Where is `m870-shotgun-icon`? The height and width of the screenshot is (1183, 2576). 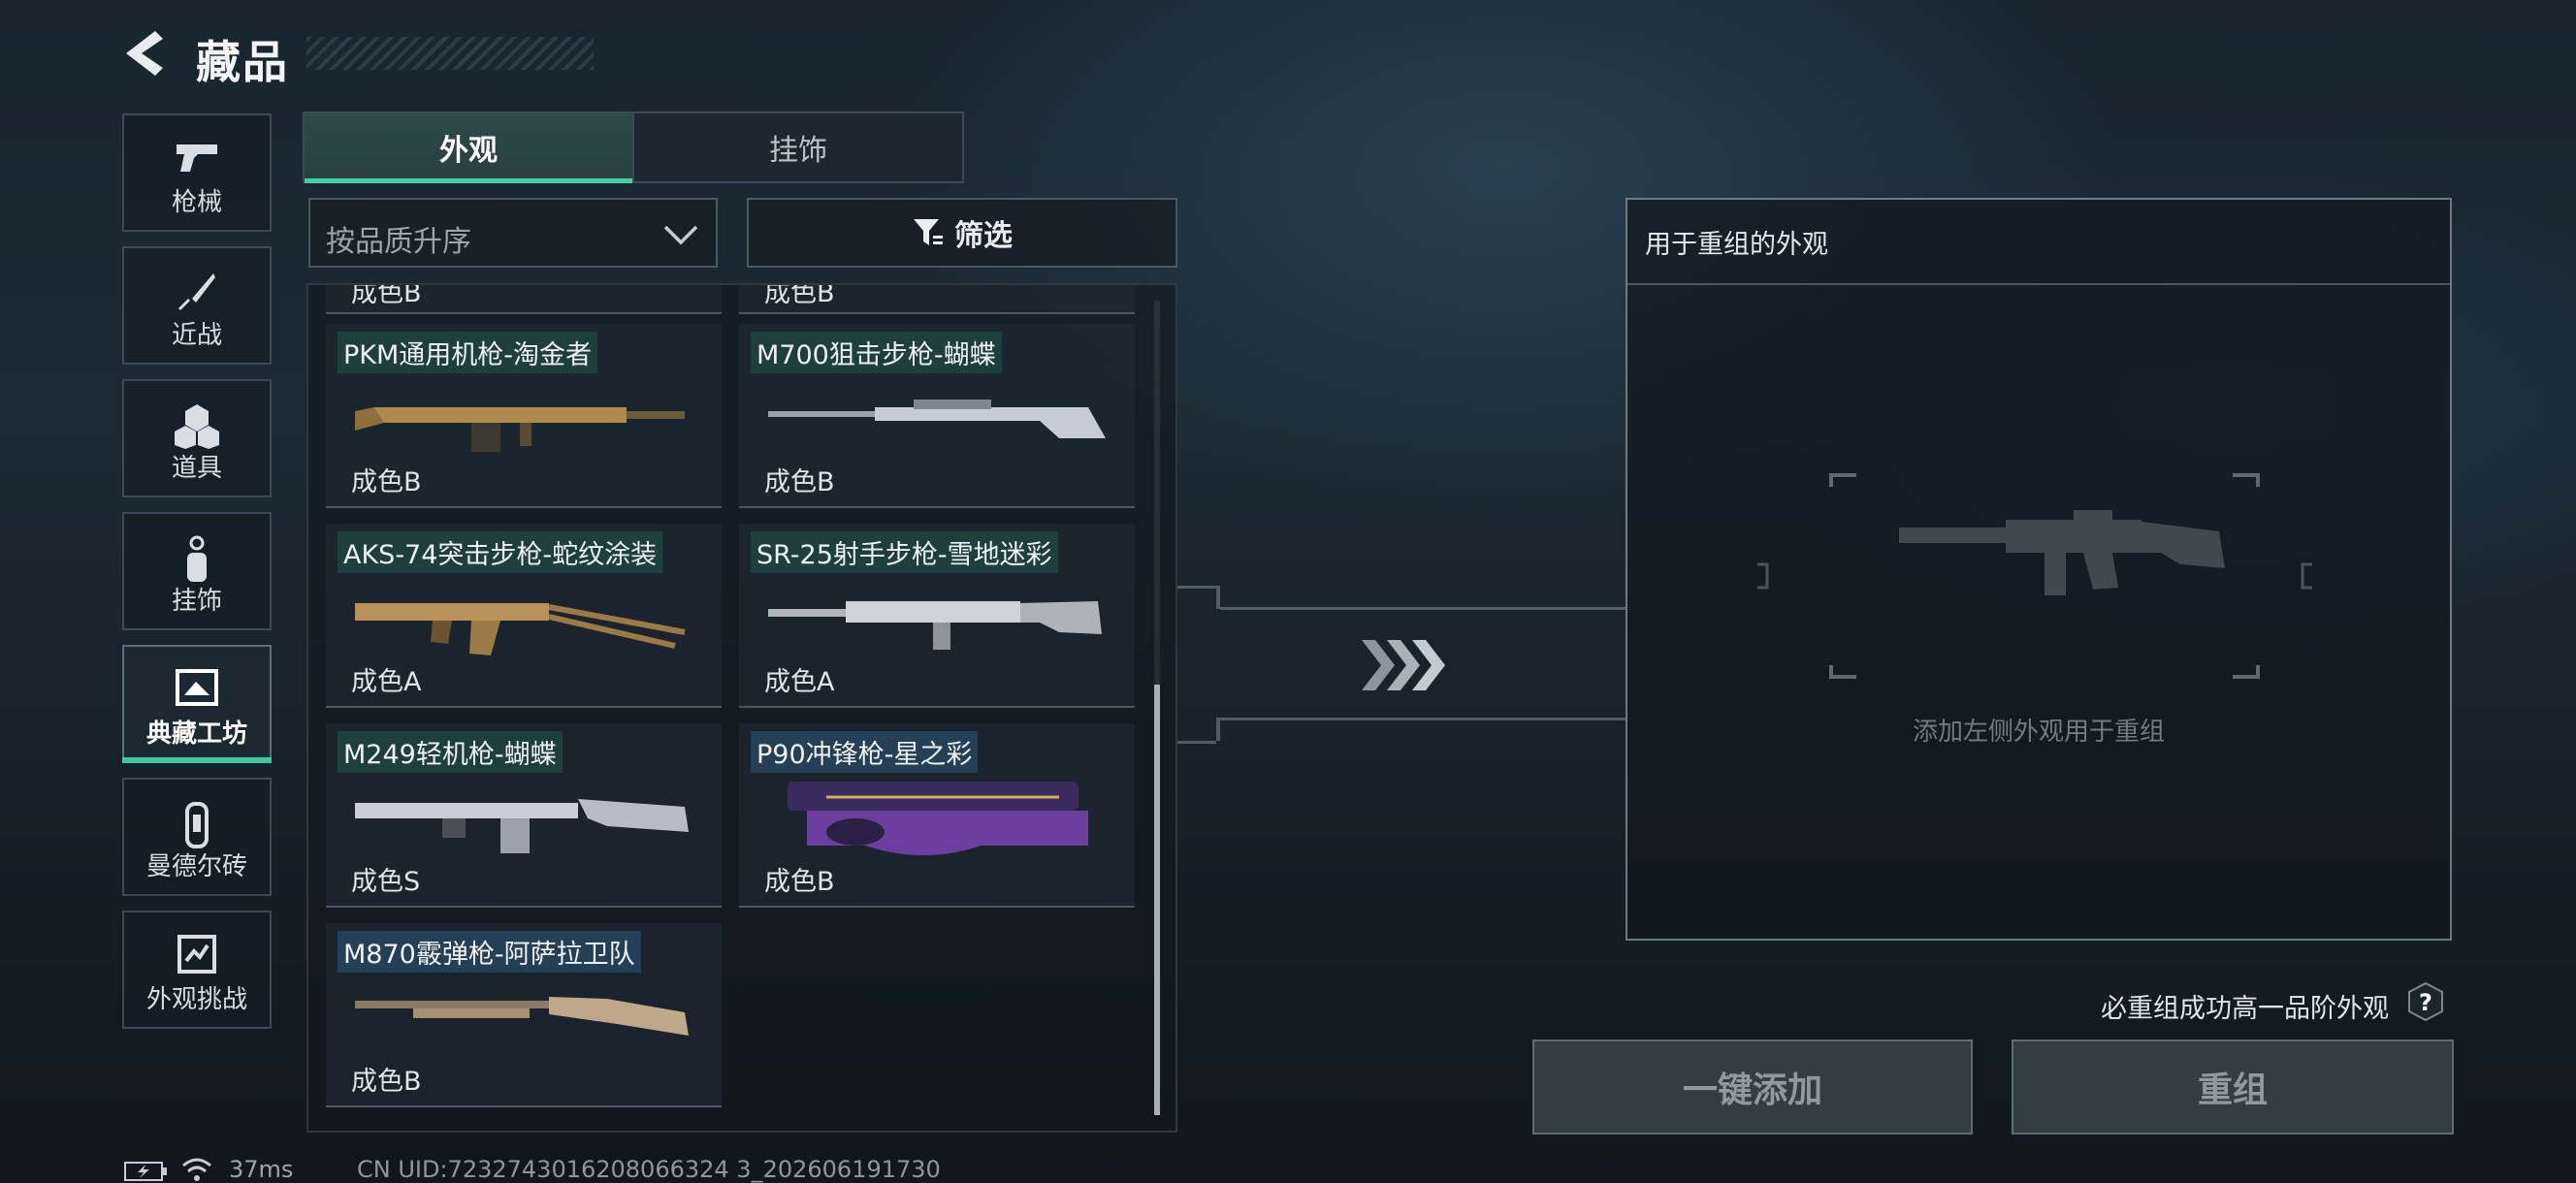 m870-shotgun-icon is located at coordinates (522, 1016).